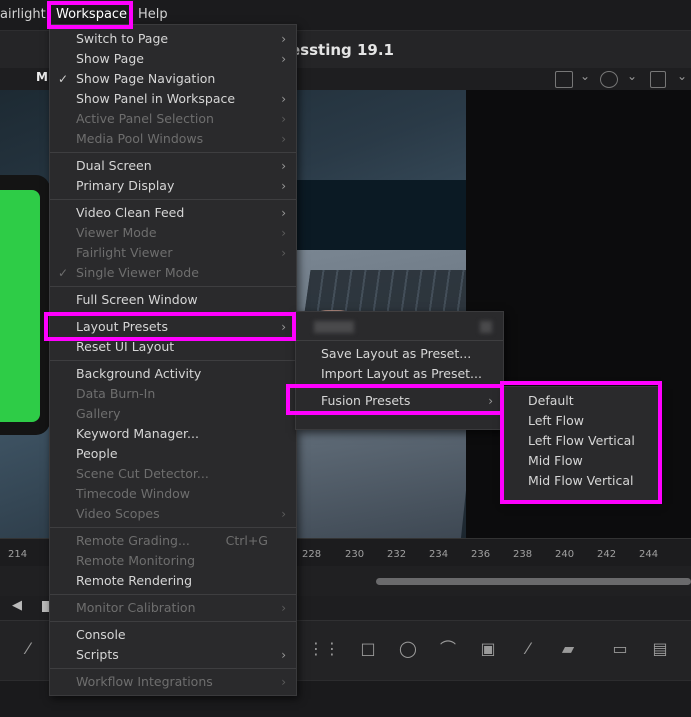 This screenshot has height=717, width=691. What do you see at coordinates (173, 233) in the screenshot?
I see `menu-item-viewer-mode: Viewer Mode ›` at bounding box center [173, 233].